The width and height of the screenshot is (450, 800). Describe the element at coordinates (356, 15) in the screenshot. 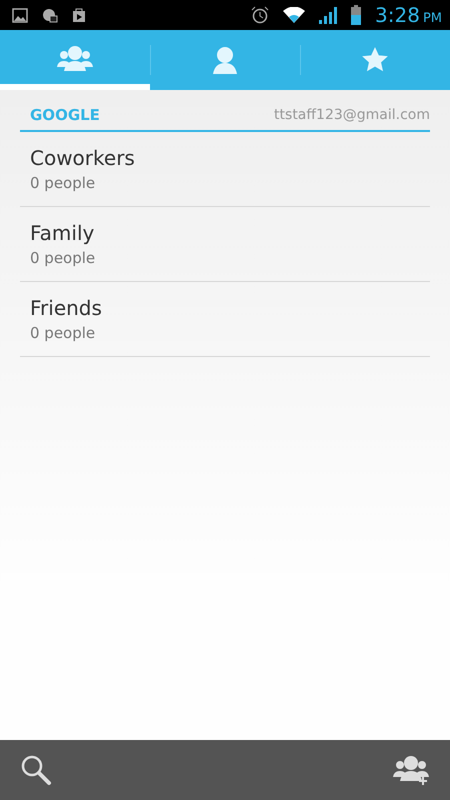

I see `battery-icon` at that location.